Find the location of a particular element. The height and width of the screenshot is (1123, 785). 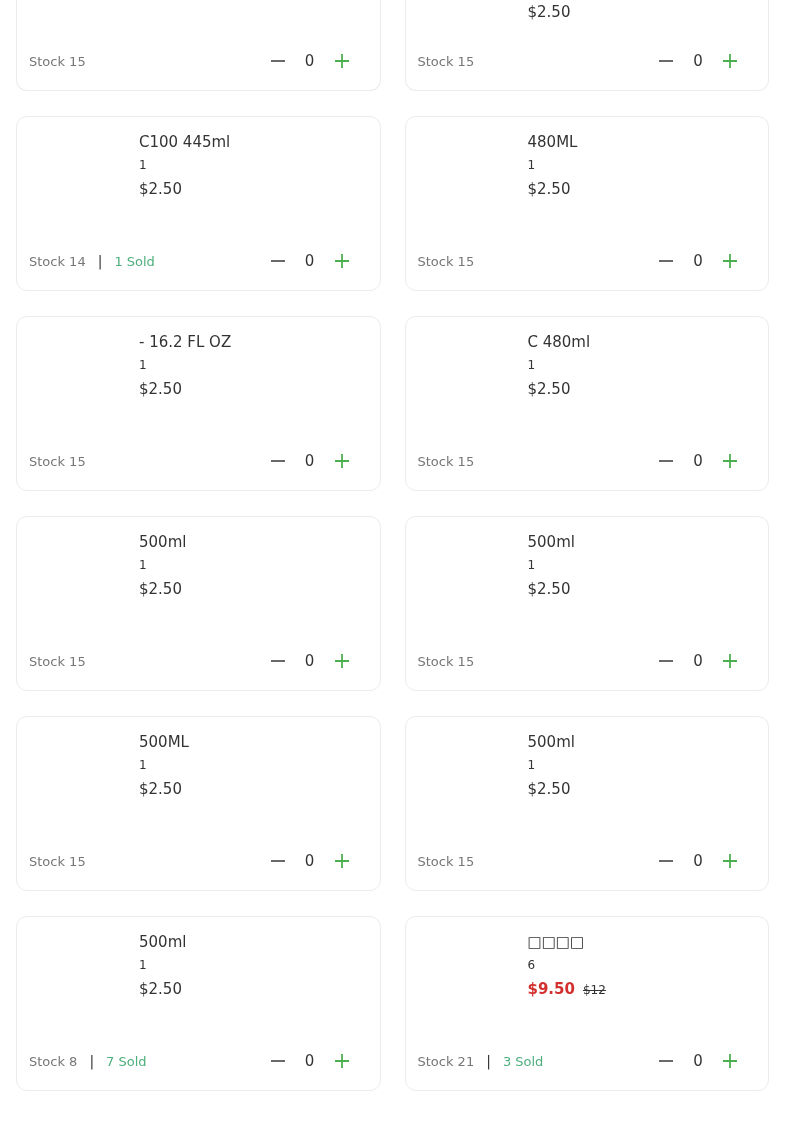

sold-count: 1 Sold is located at coordinates (134, 261).